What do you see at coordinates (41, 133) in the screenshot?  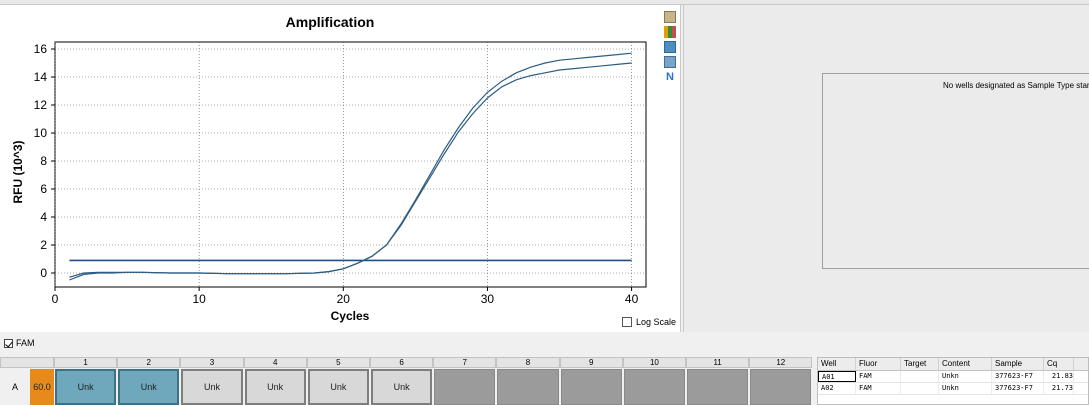 I see `y-tick-label: 10` at bounding box center [41, 133].